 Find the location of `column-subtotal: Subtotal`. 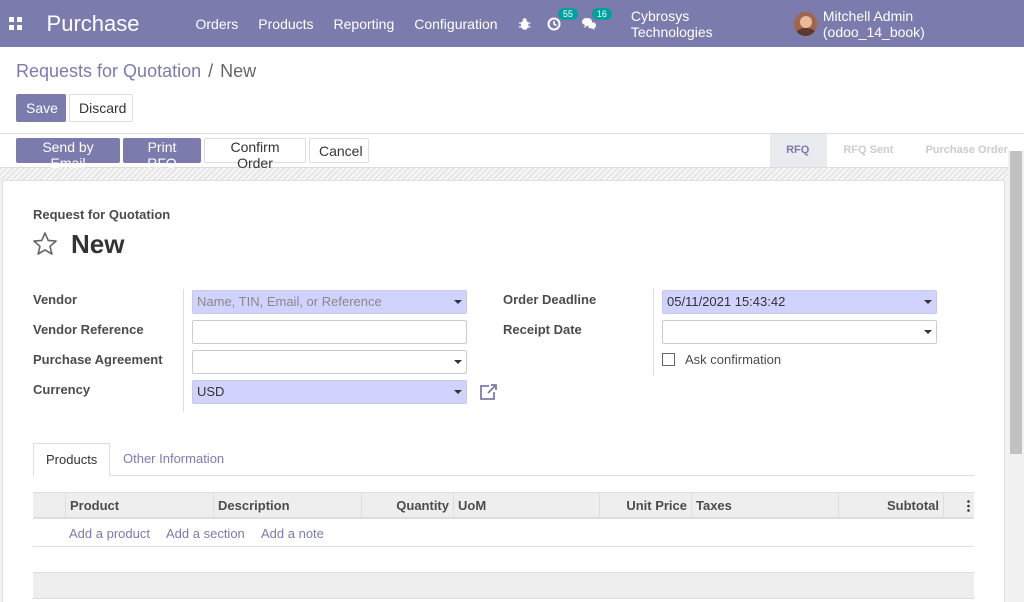

column-subtotal: Subtotal is located at coordinates (890, 505).